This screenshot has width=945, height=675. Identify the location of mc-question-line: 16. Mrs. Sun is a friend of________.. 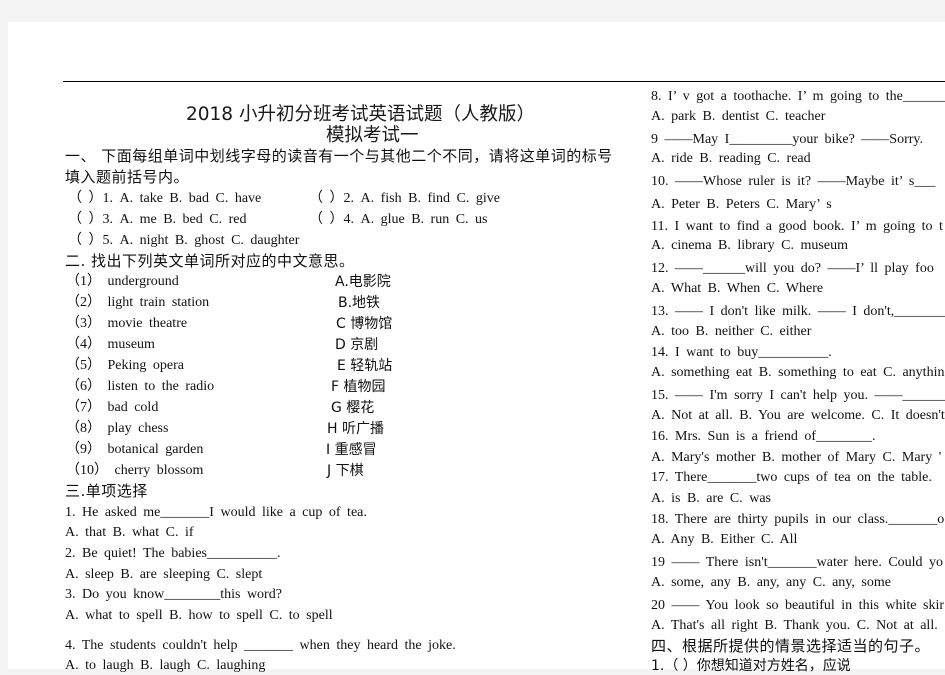
(763, 436).